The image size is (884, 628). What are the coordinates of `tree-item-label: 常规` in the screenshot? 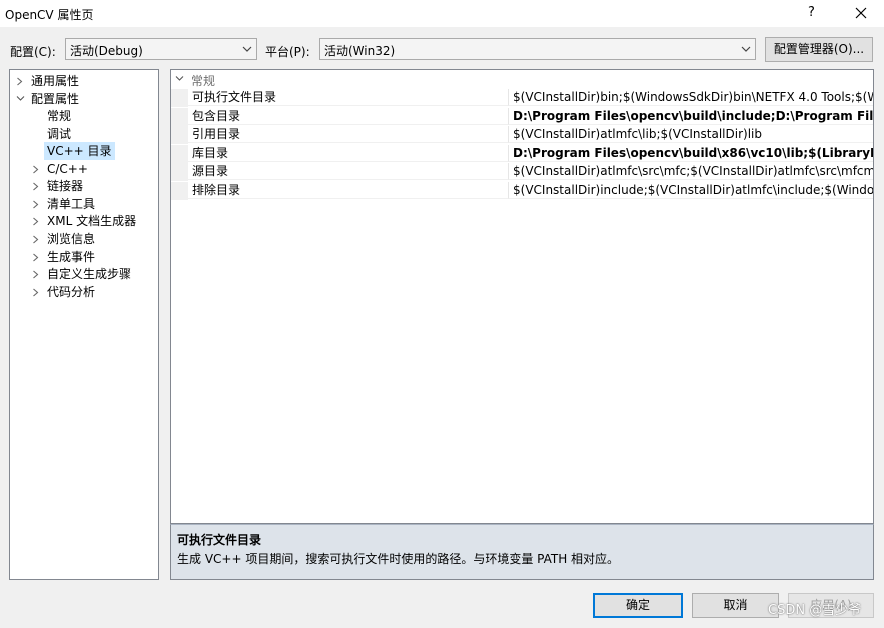 It's located at (59, 116).